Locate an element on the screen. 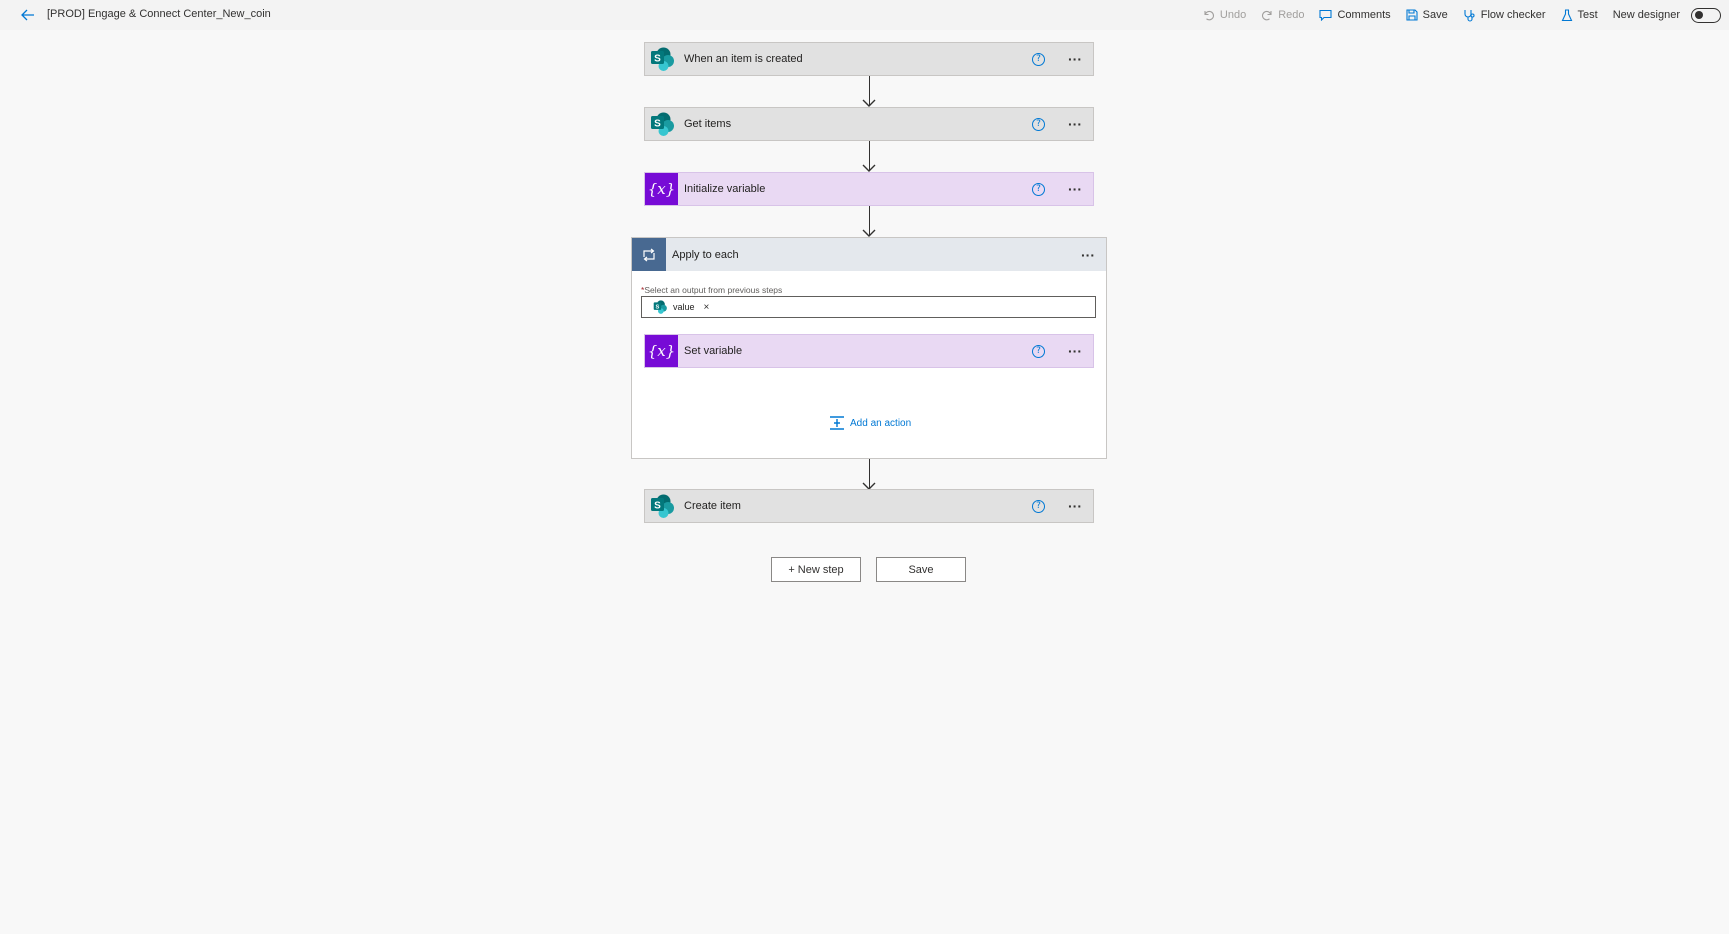 This screenshot has width=1729, height=934. apply-to-each-header: Apply to each ··· is located at coordinates (869, 254).